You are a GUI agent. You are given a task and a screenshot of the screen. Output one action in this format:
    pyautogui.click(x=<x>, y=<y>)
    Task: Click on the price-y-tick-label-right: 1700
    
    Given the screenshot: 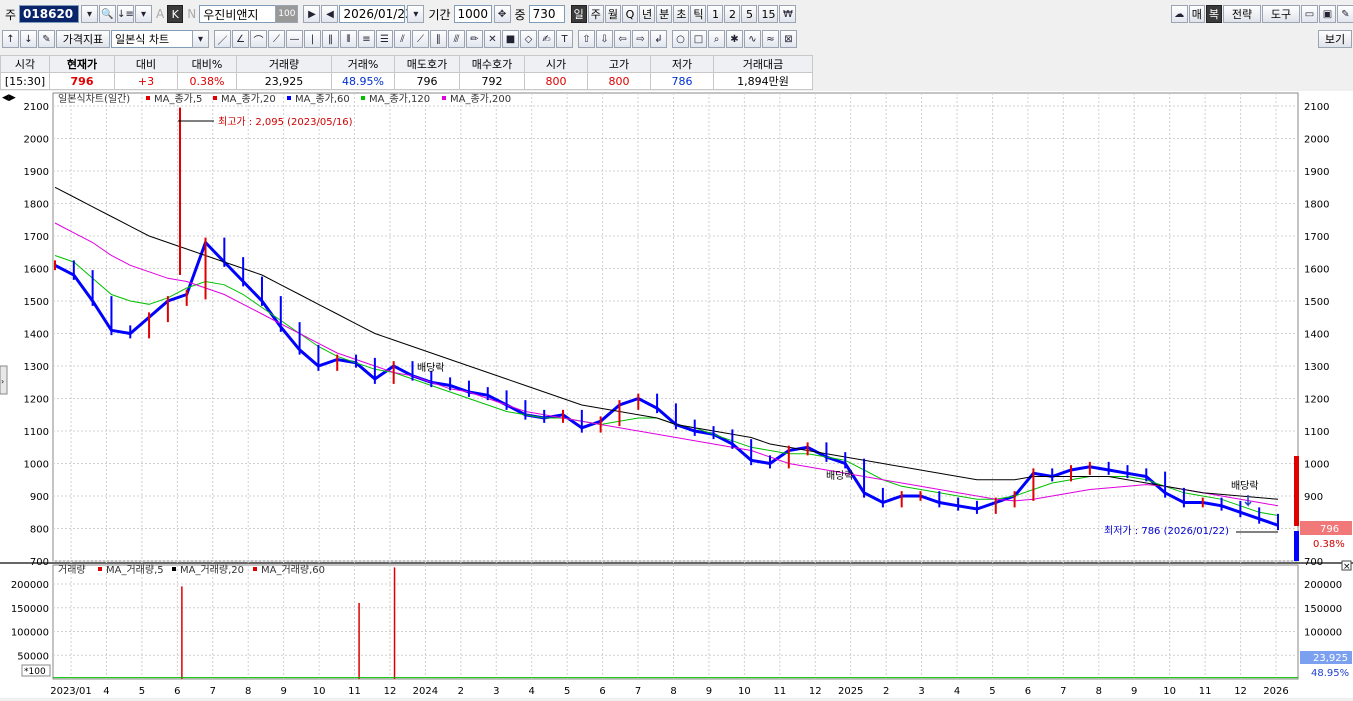 What is the action you would take?
    pyautogui.click(x=1316, y=237)
    